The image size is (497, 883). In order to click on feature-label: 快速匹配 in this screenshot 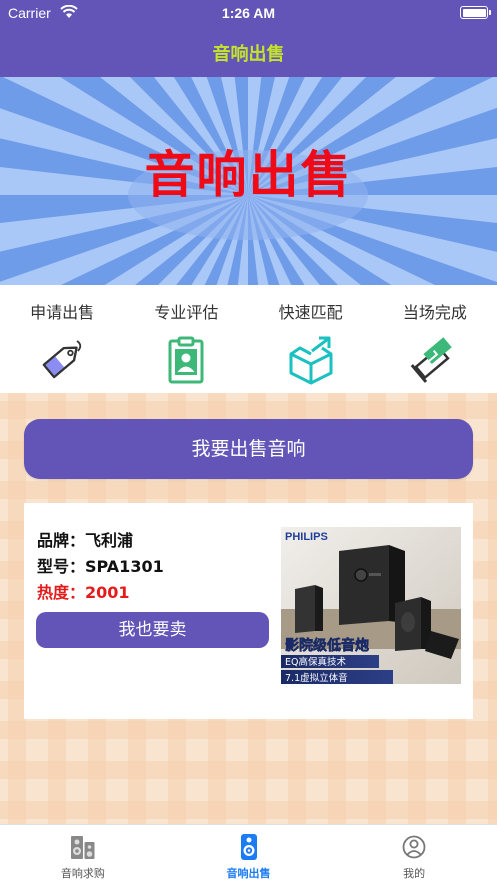, I will do `click(310, 312)`.